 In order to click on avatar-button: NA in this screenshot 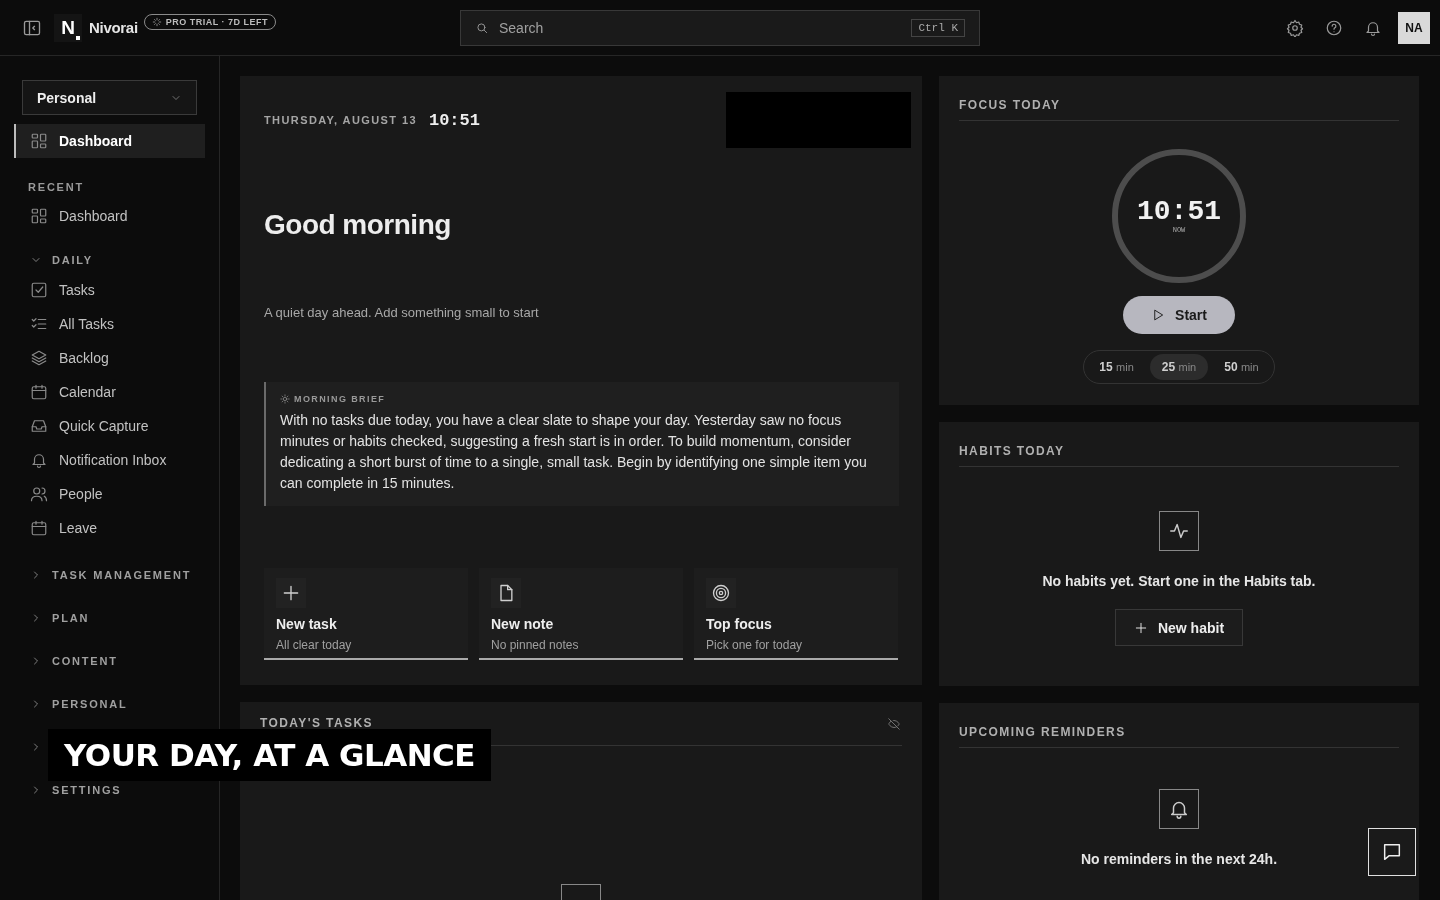, I will do `click(1414, 27)`.